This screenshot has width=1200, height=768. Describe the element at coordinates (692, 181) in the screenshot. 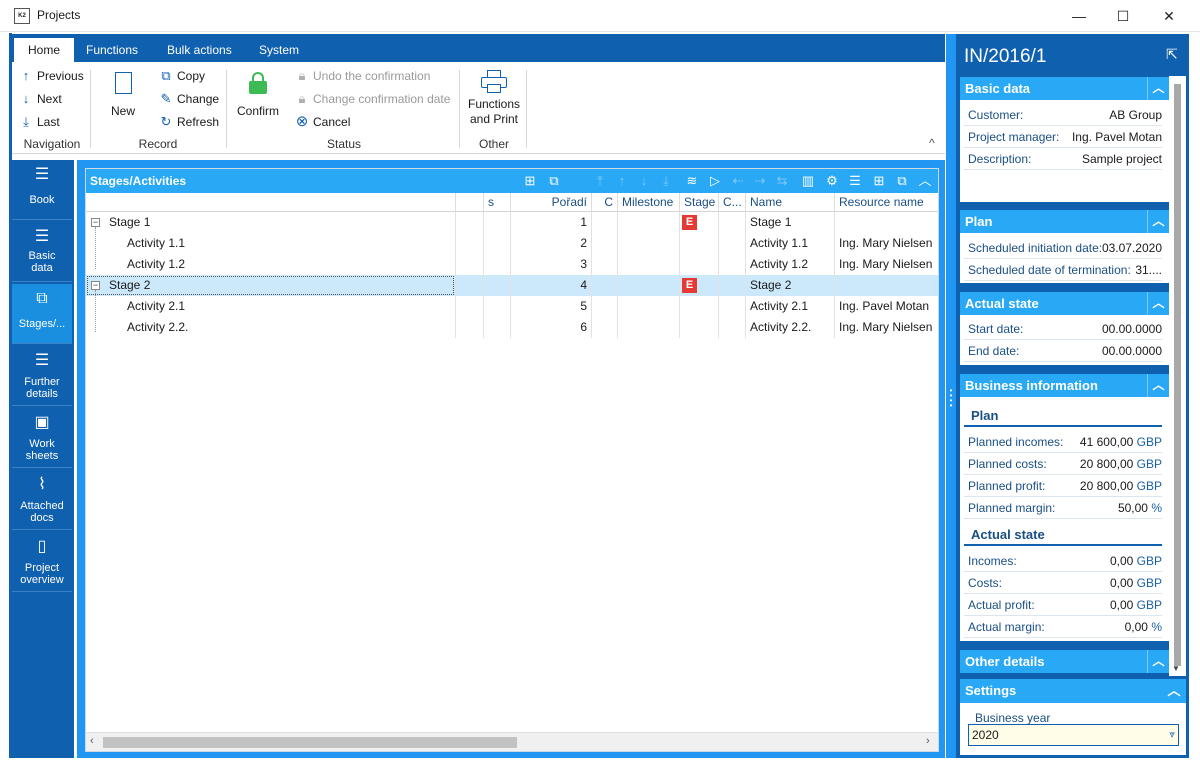

I see `layers-icon: ≋` at that location.